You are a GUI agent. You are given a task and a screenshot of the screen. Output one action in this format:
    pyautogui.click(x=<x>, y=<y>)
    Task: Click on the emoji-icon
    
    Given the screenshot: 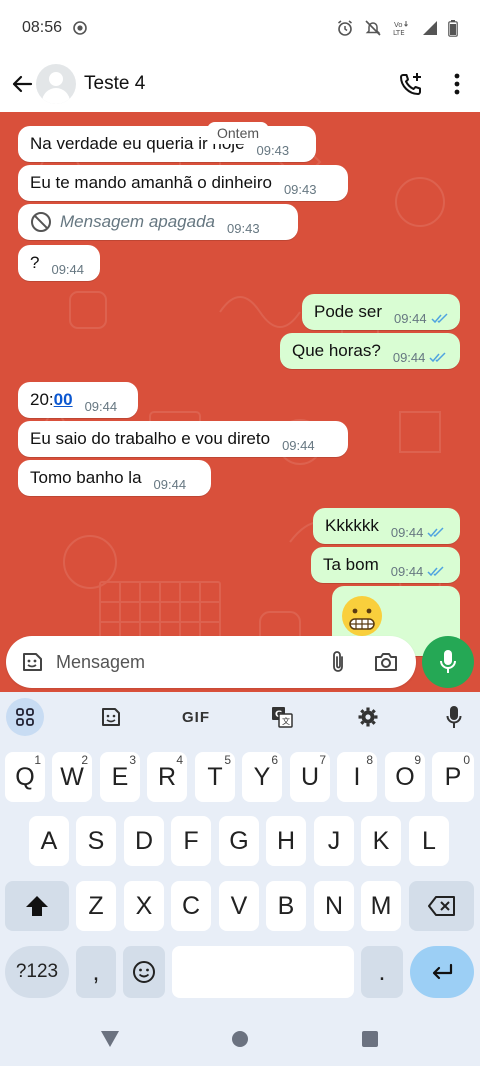 What is the action you would take?
    pyautogui.click(x=144, y=972)
    